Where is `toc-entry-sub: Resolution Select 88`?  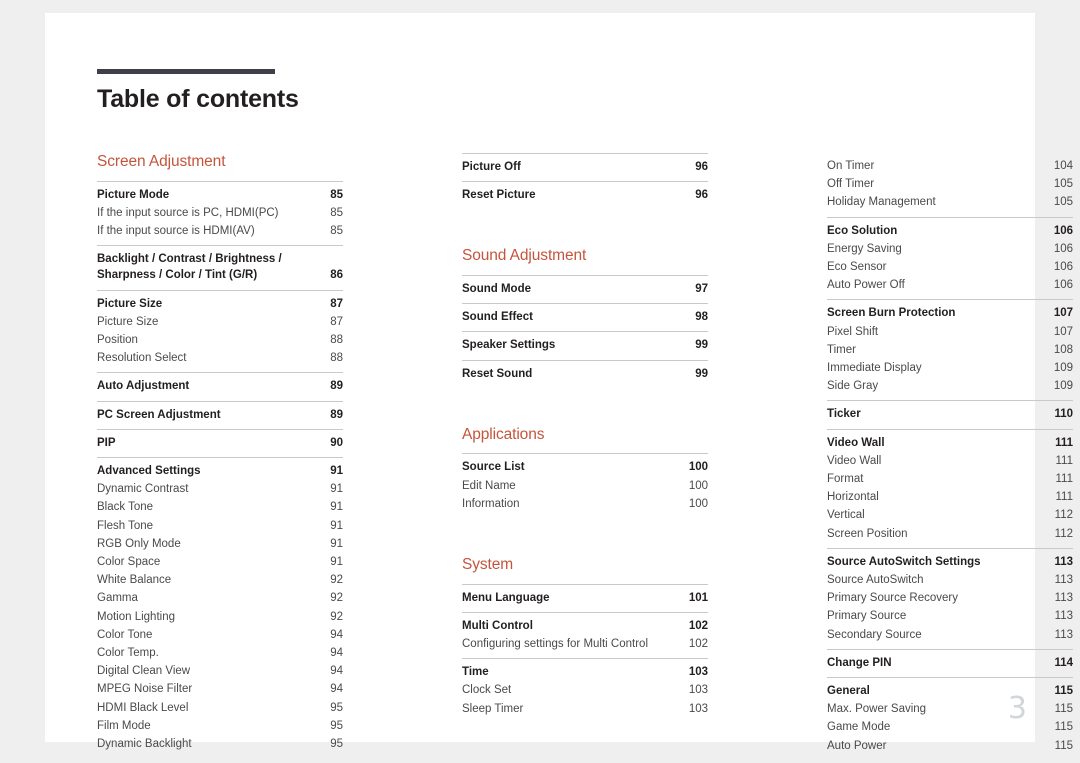
toc-entry-sub: Resolution Select 88 is located at coordinates (220, 358).